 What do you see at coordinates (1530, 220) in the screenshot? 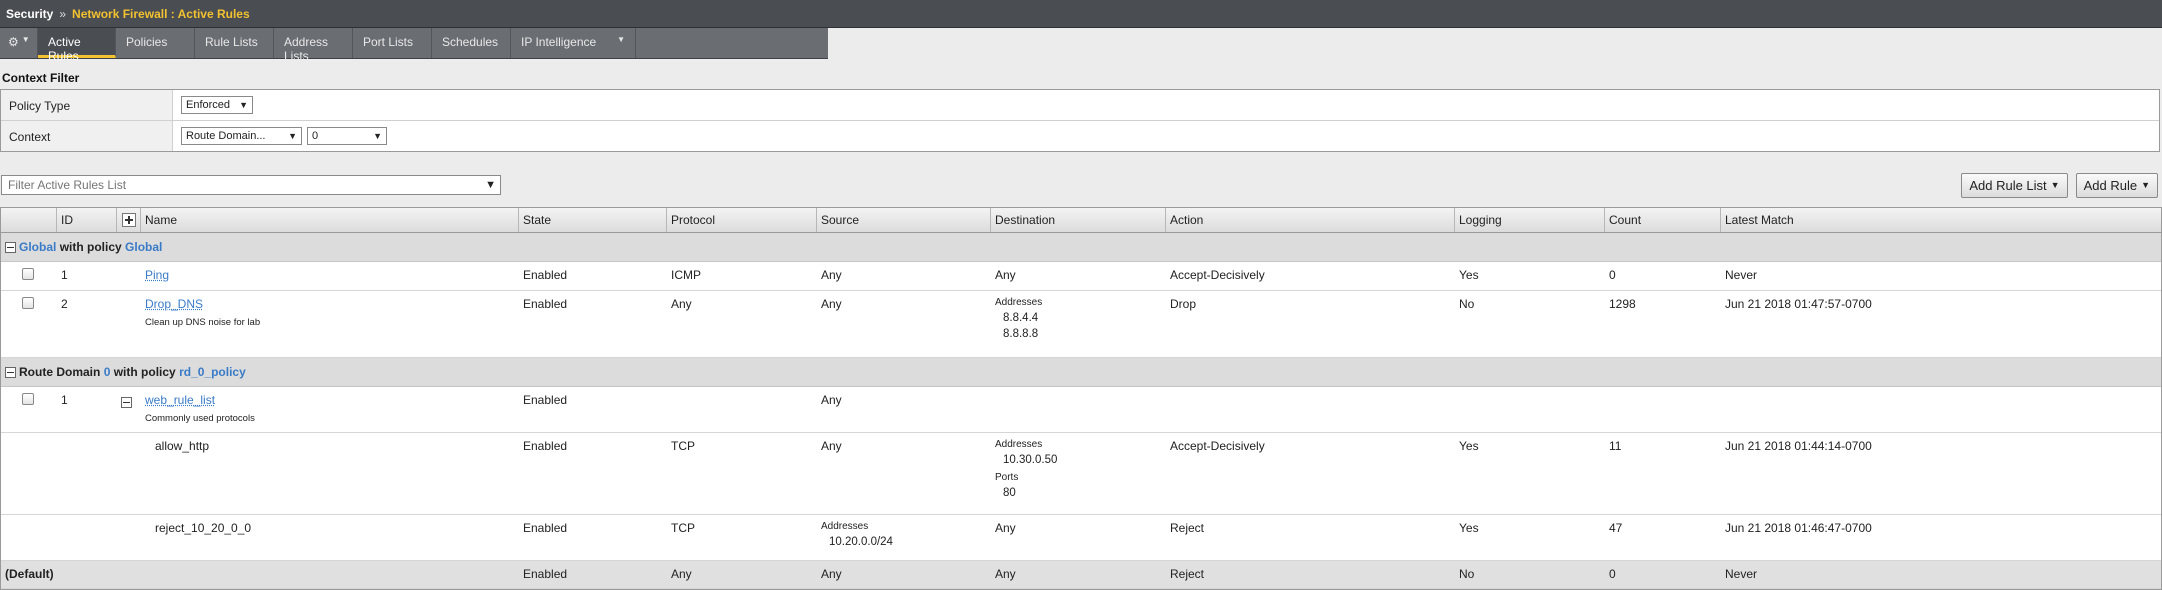
I see `column-header-logging: Logging` at bounding box center [1530, 220].